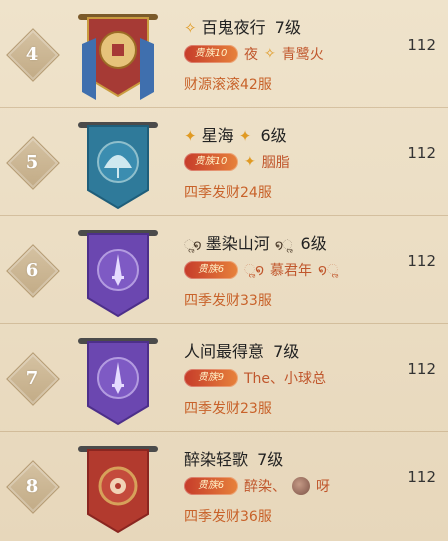 The width and height of the screenshot is (448, 541). Describe the element at coordinates (251, 55) in the screenshot. I see `leader-name: 夜` at that location.